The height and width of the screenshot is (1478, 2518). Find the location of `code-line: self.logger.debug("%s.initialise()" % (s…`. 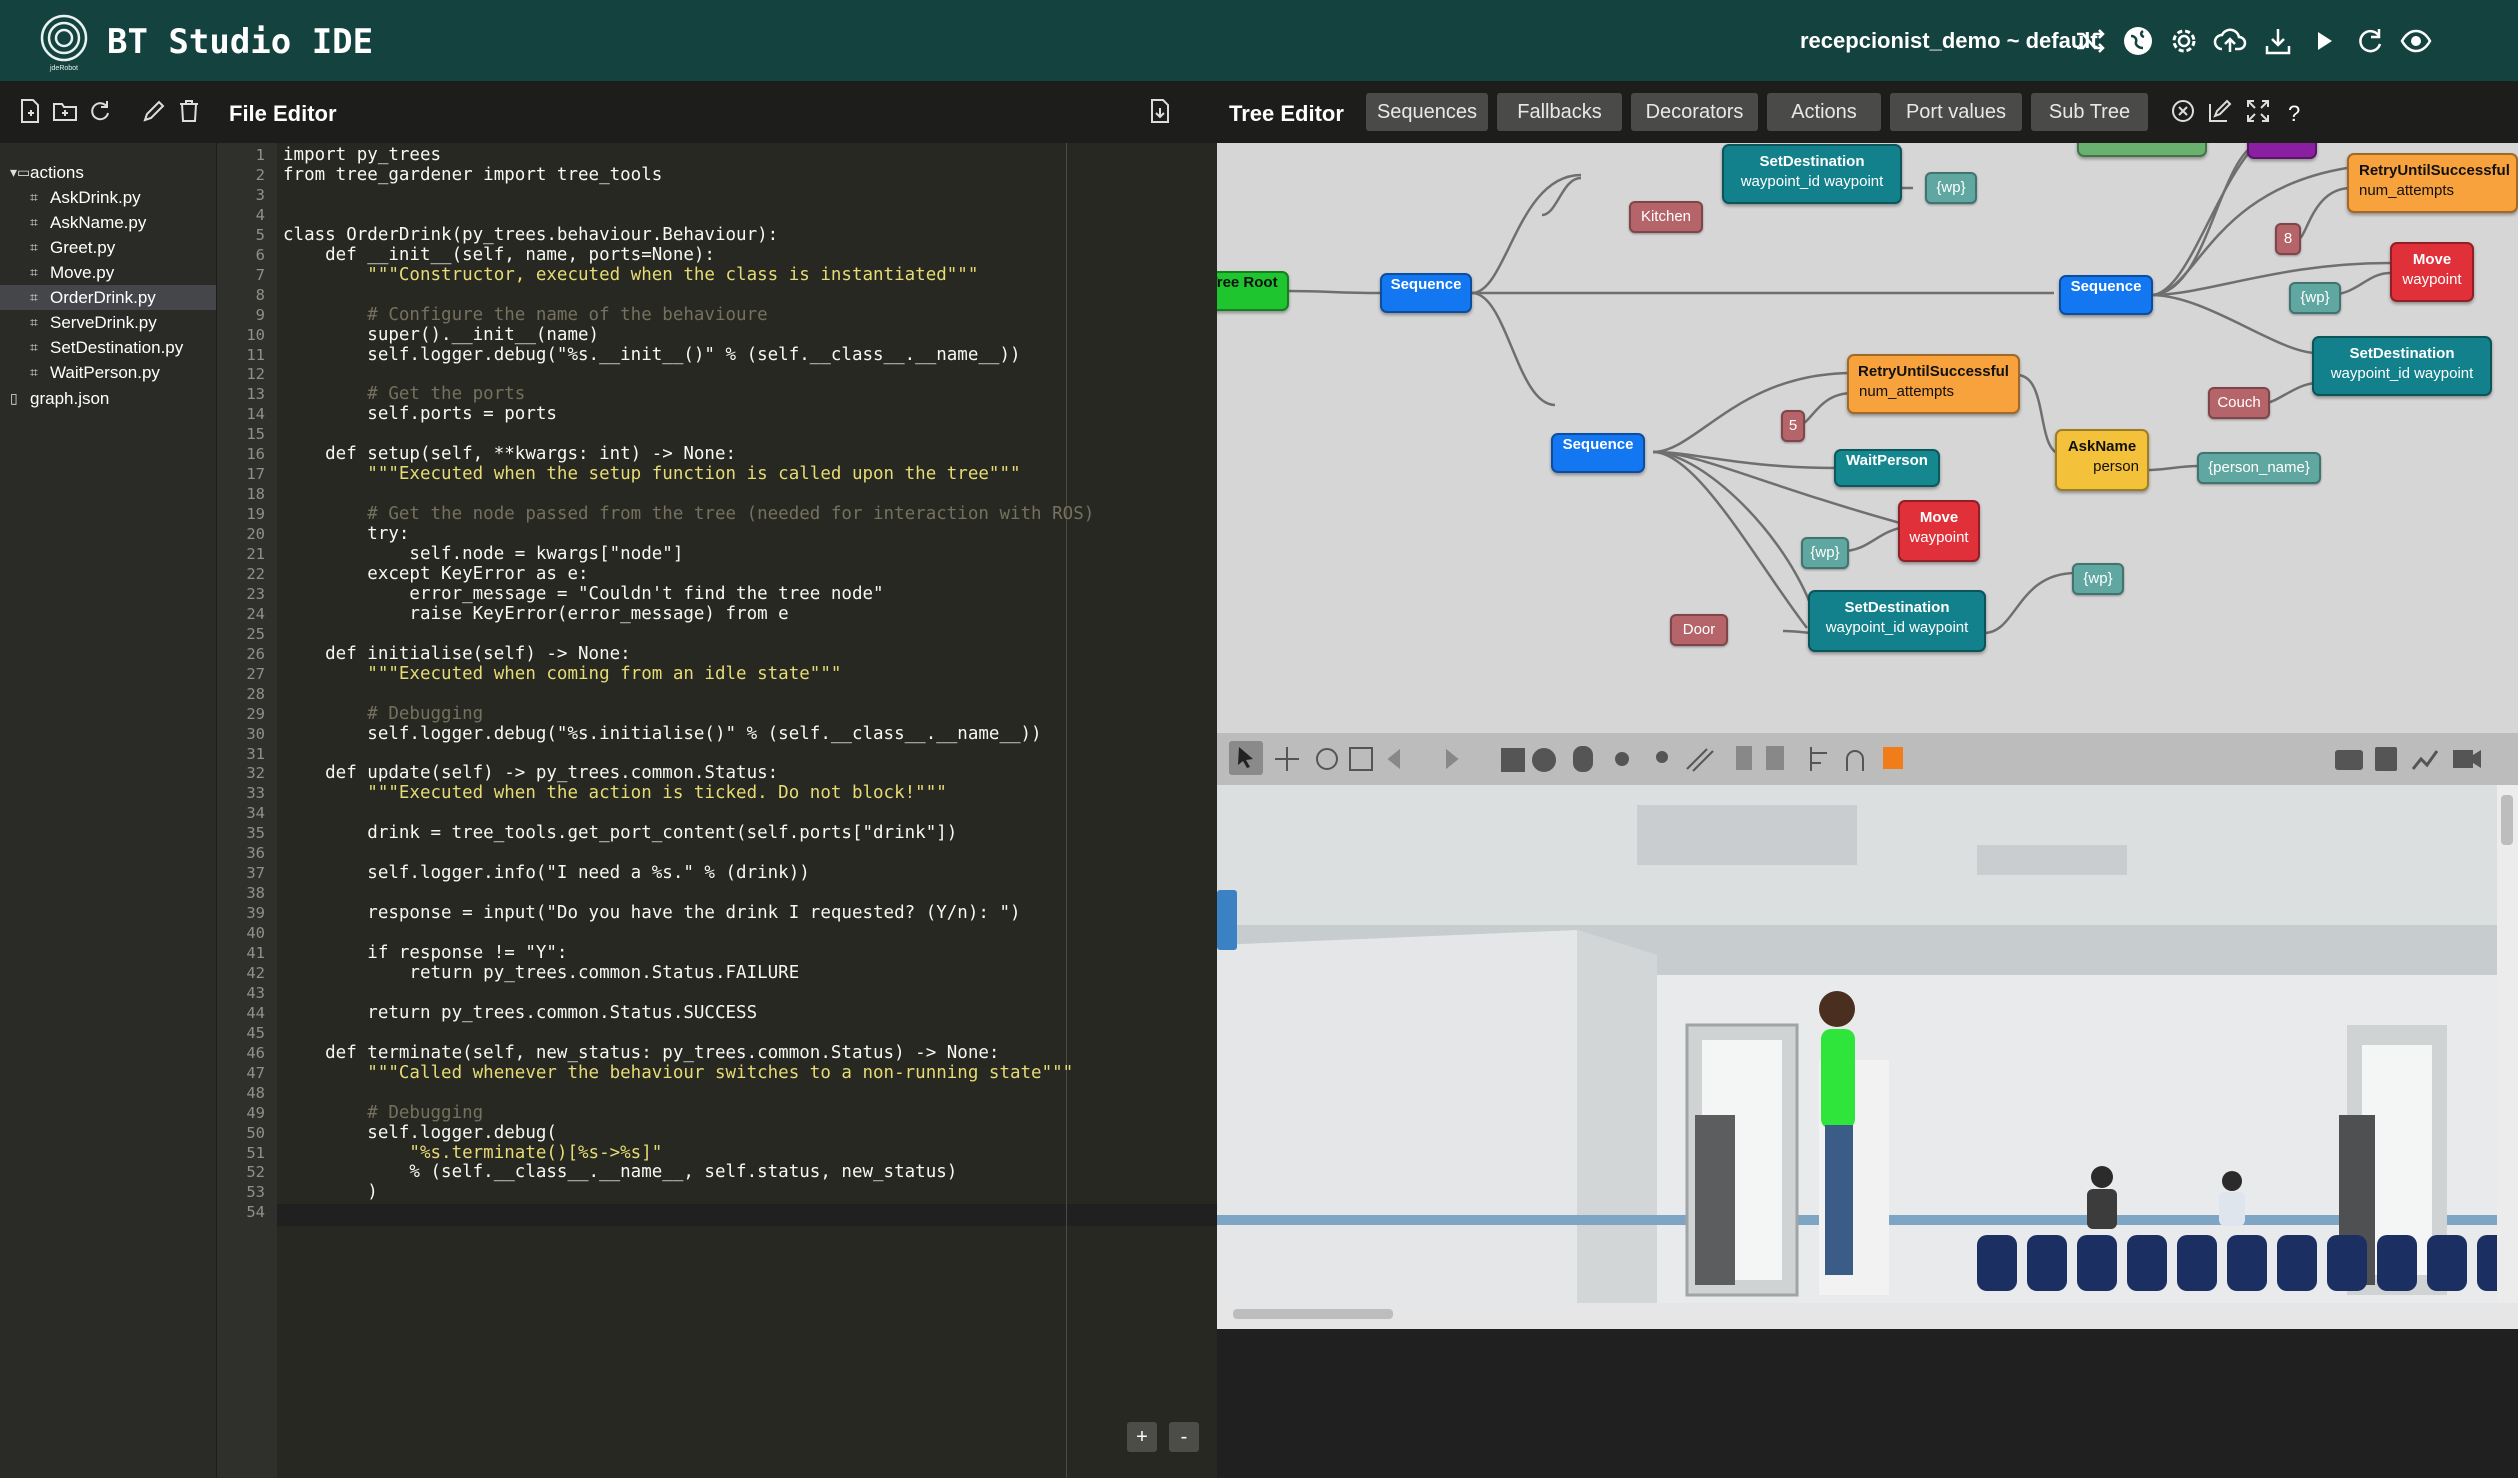

code-line: self.logger.debug("%s.initialise()" % (s… is located at coordinates (662, 734).